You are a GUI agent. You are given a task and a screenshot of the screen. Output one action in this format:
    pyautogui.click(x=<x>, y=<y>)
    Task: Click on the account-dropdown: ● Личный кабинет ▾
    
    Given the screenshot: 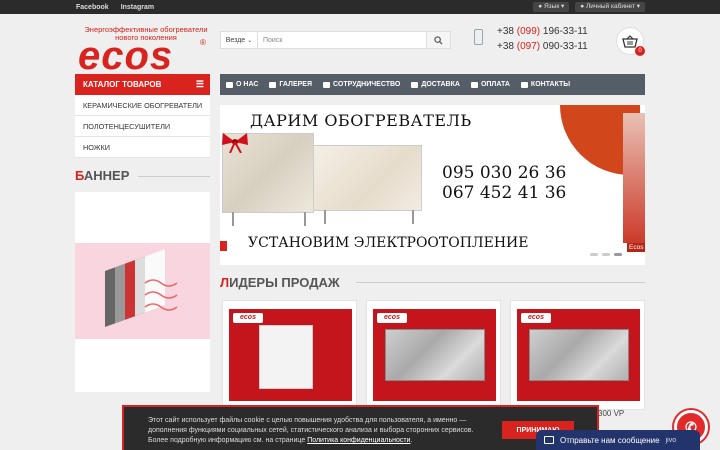 What is the action you would take?
    pyautogui.click(x=610, y=7)
    